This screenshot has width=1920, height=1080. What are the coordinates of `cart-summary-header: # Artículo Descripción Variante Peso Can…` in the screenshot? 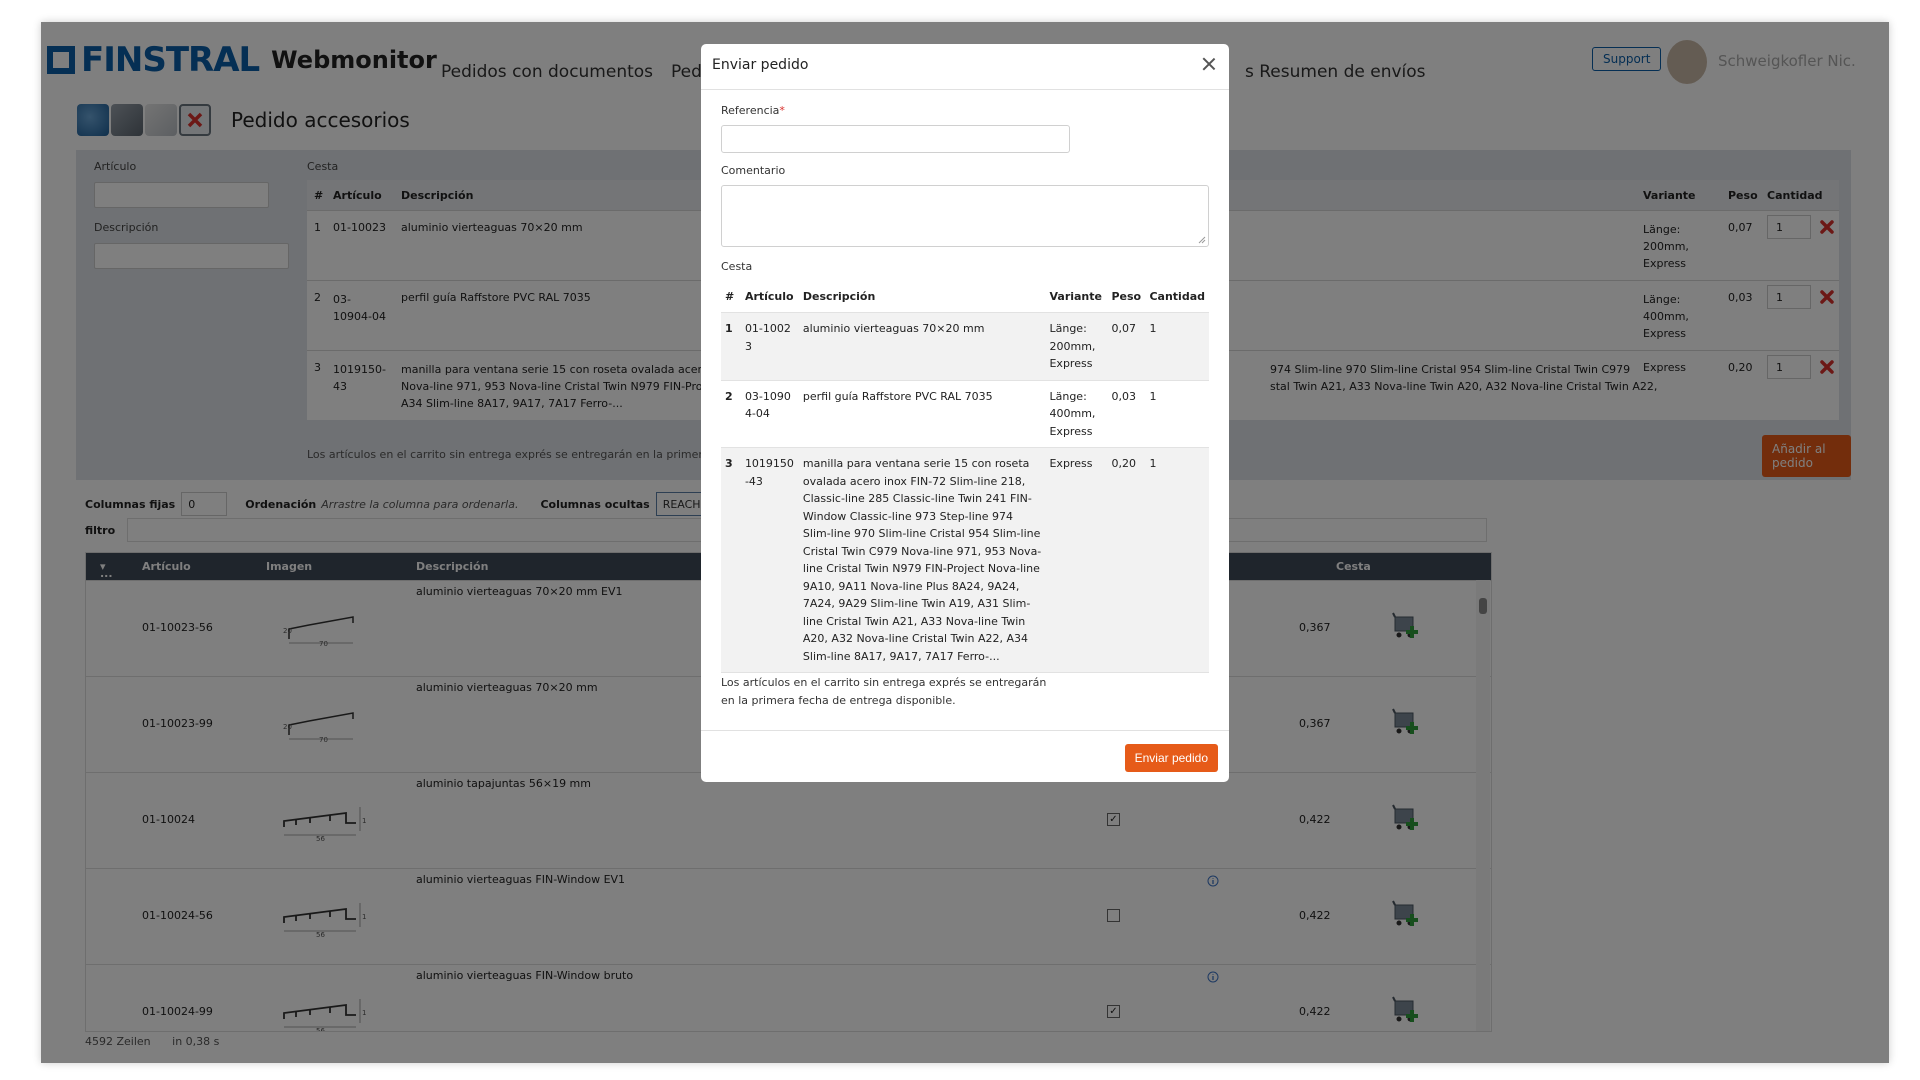 It's located at (965, 297).